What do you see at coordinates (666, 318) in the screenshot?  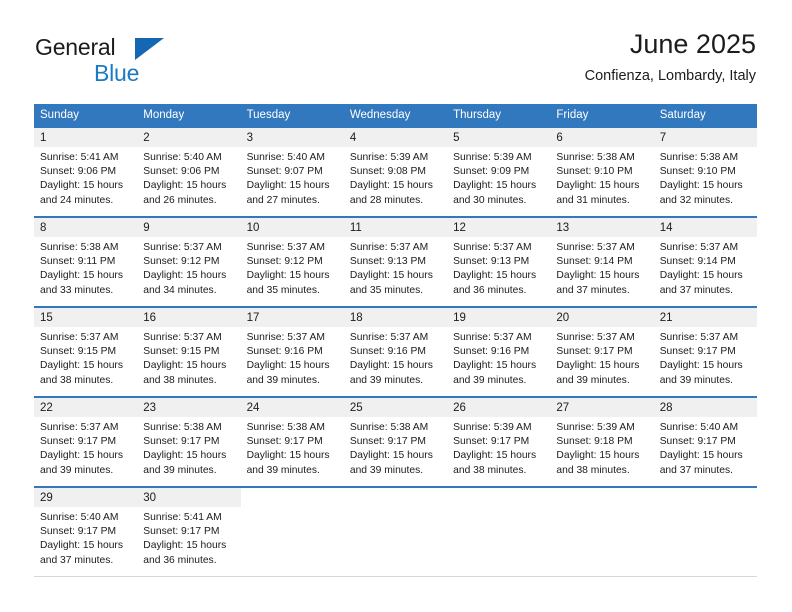 I see `day-number: 21` at bounding box center [666, 318].